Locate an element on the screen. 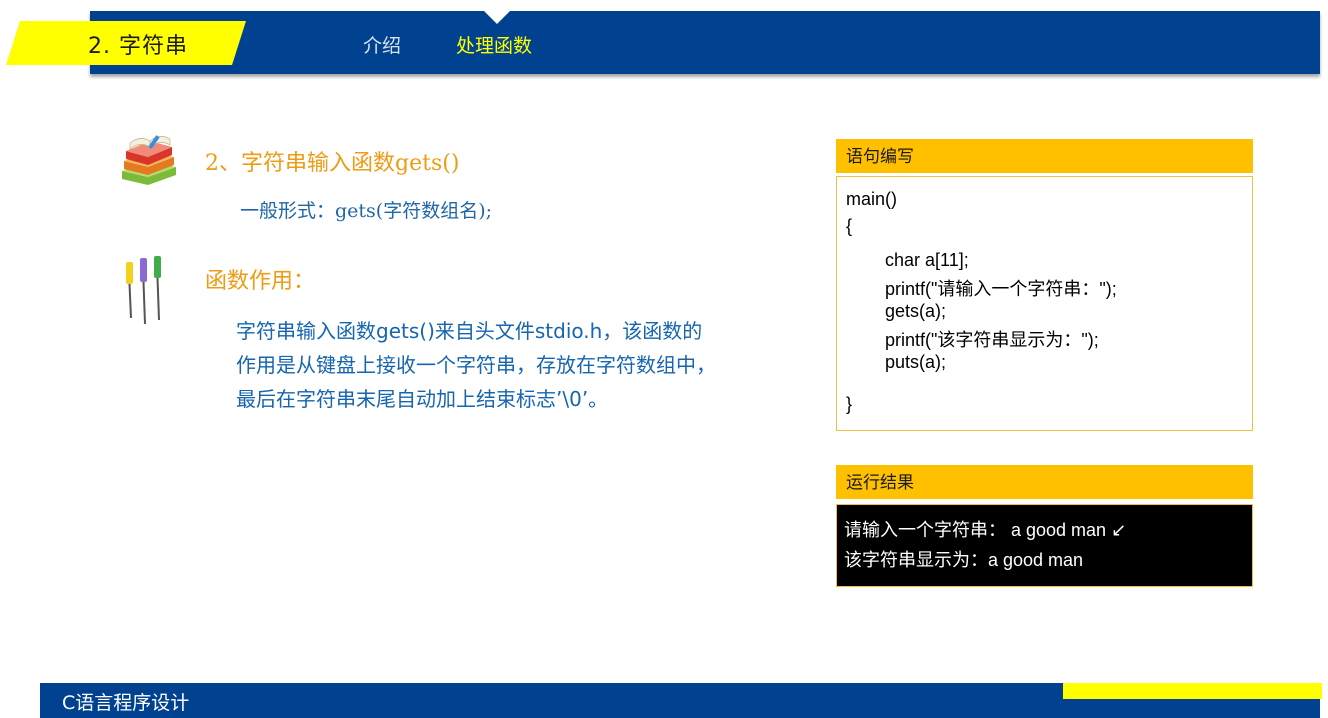  code-line: puts(a); is located at coordinates (916, 362).